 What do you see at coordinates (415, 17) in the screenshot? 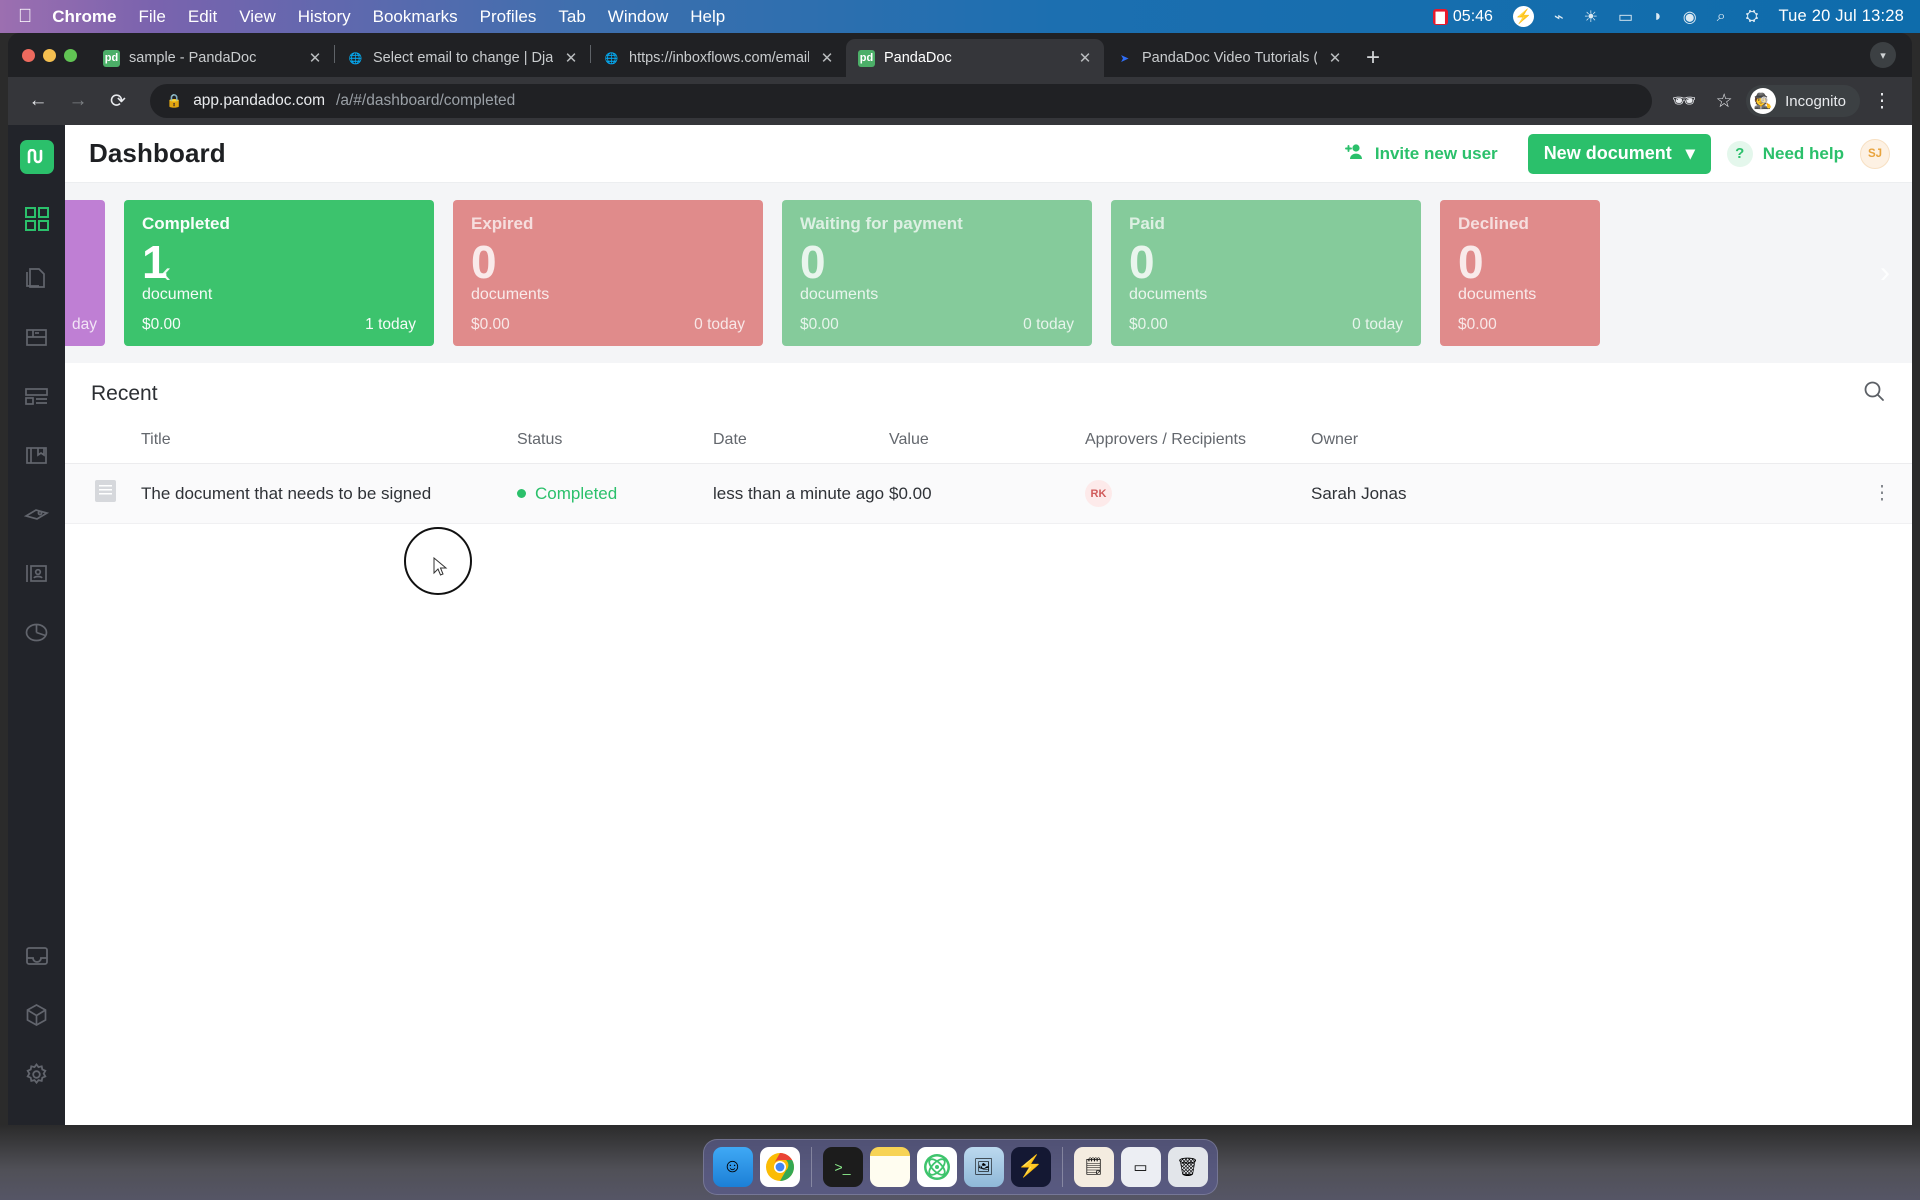
I see `menu-item-bookmarks: Bookmarks` at bounding box center [415, 17].